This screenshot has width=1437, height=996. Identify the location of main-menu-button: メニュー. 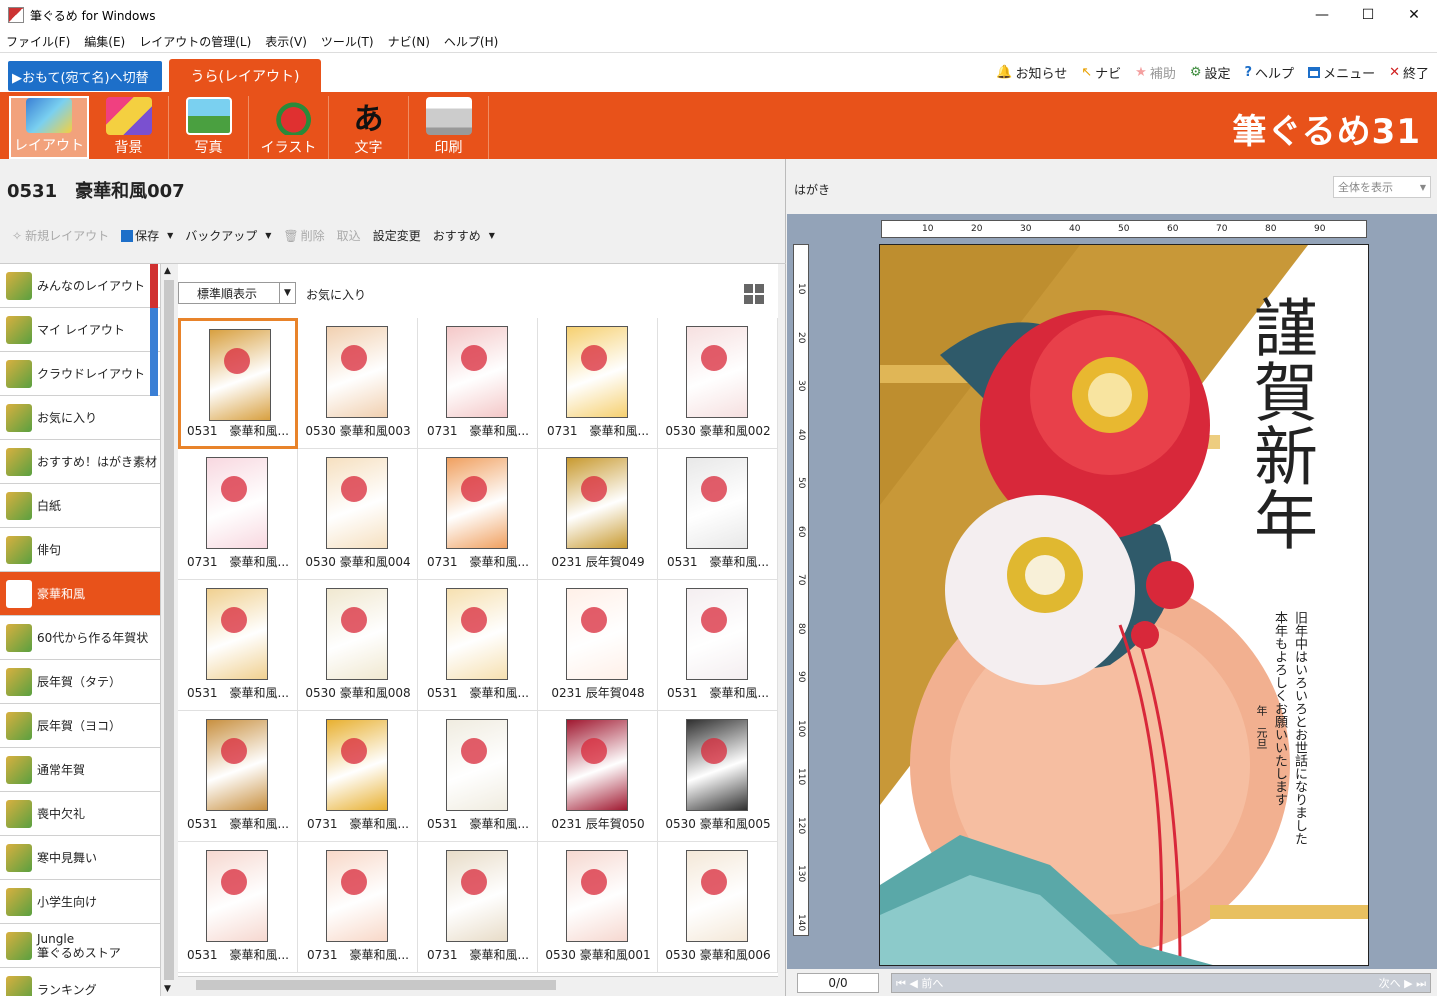
(1341, 72).